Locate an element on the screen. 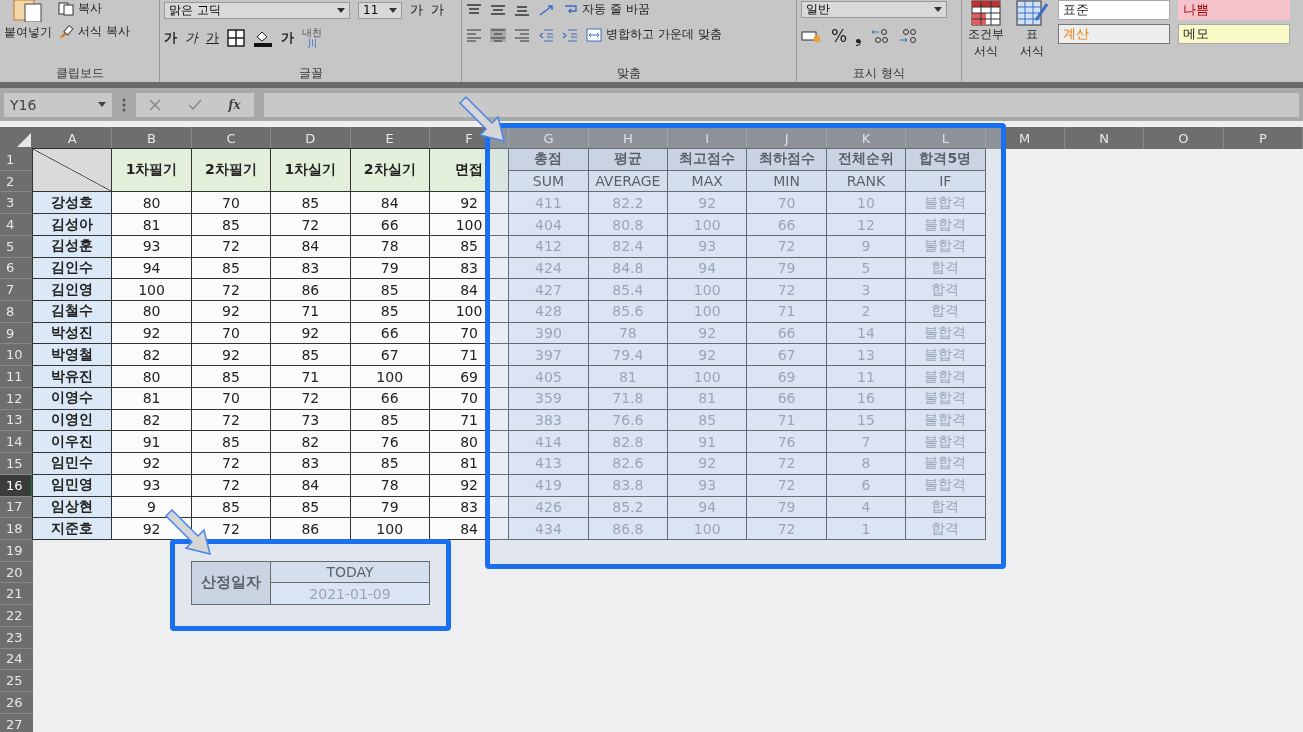  table-header: 최고점수 is located at coordinates (707, 159).